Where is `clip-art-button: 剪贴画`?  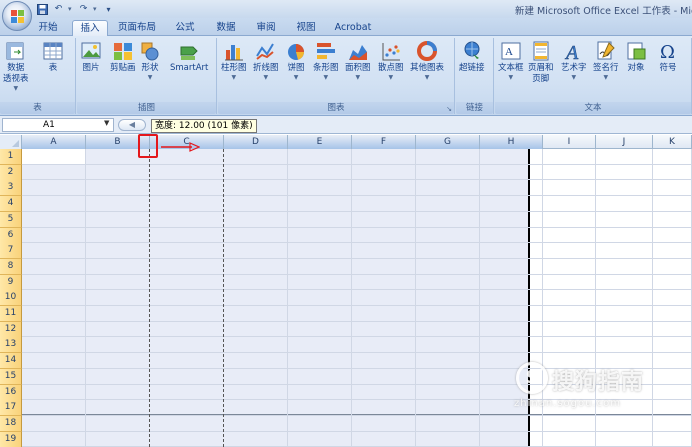
clip-art-button: 剪贴画 is located at coordinates (123, 57).